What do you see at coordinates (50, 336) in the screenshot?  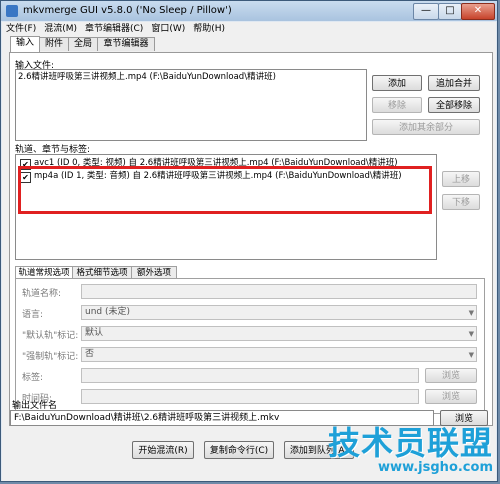 I see `default-flag-label: "默认轨"标记:` at bounding box center [50, 336].